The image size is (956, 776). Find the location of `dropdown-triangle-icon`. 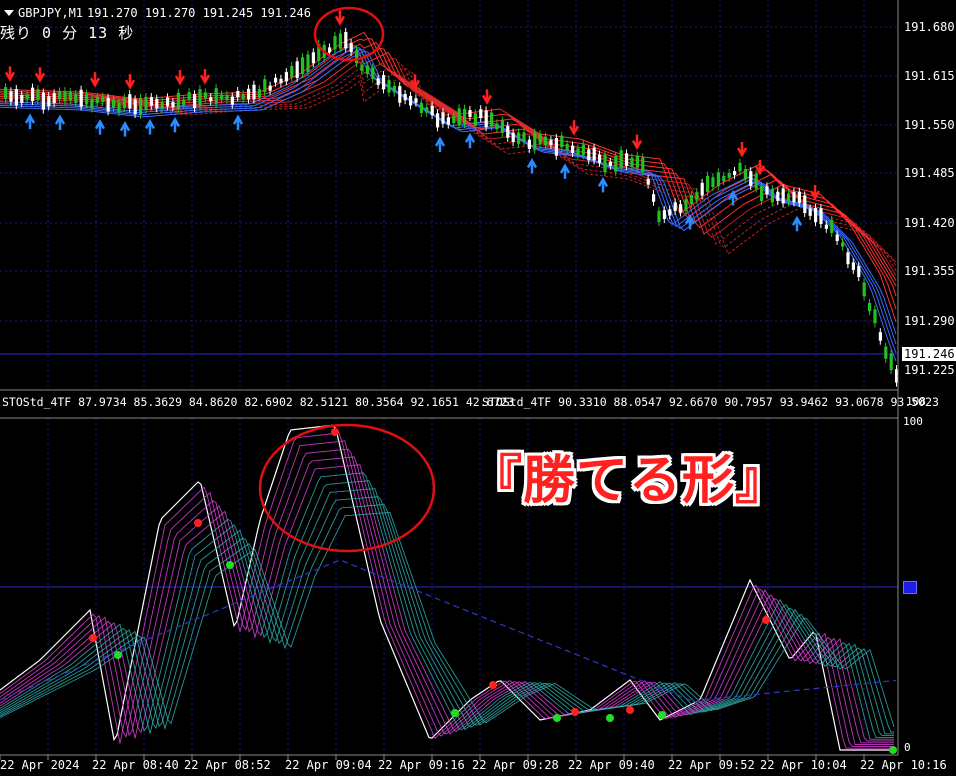

dropdown-triangle-icon is located at coordinates (9, 13).